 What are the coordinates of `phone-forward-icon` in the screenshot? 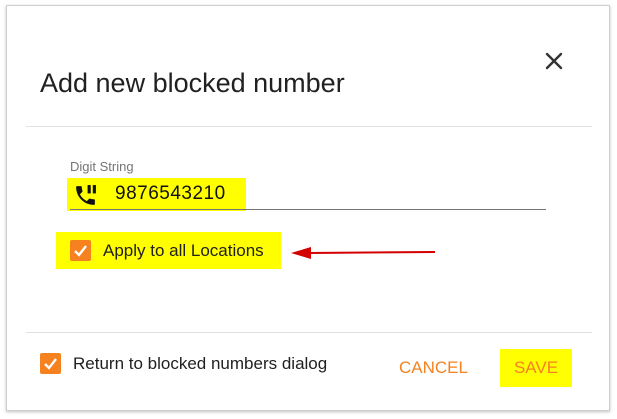 It's located at (85, 195).